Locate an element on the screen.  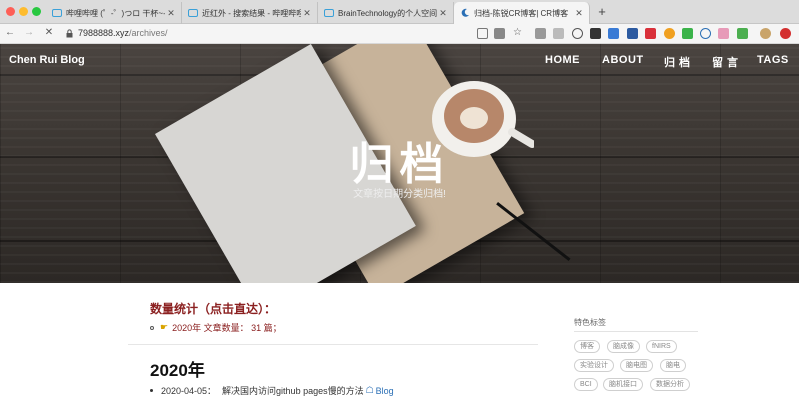
extension-grammar-icon is located at coordinates (613, 33).